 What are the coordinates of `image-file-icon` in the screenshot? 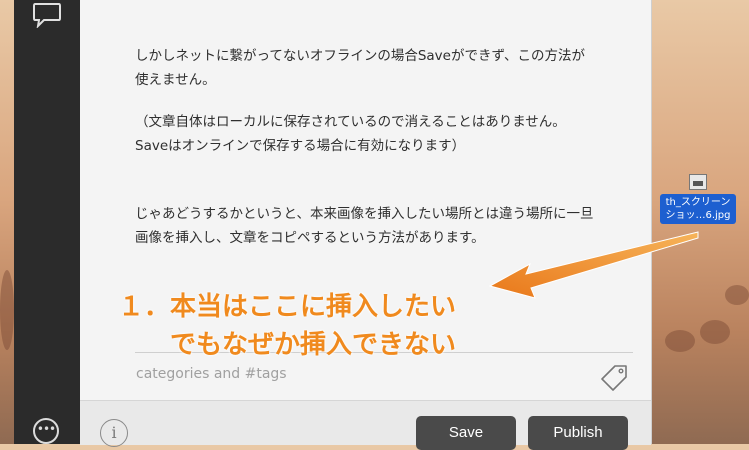 It's located at (698, 182).